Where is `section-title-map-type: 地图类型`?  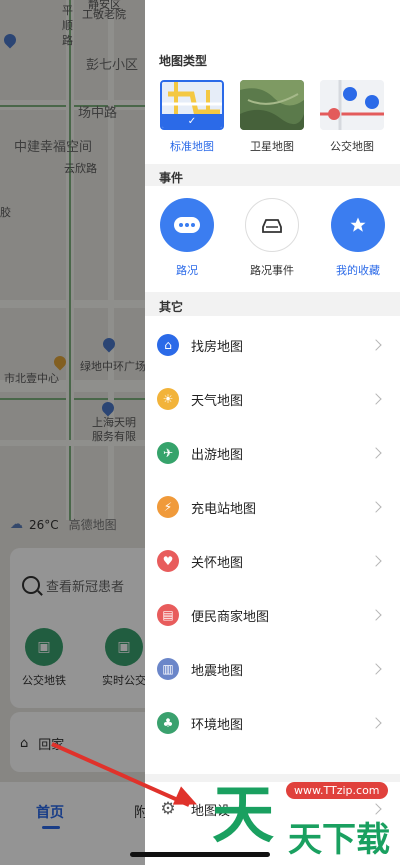
section-title-map-type: 地图类型 is located at coordinates (183, 61).